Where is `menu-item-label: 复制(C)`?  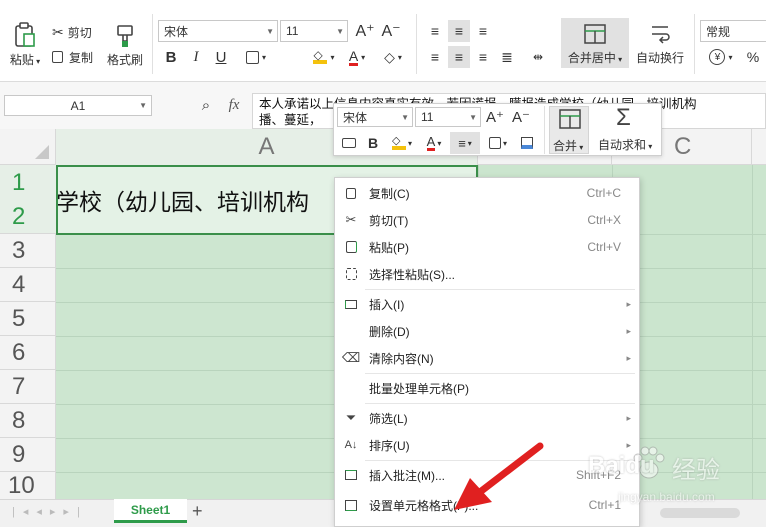 menu-item-label: 复制(C) is located at coordinates (389, 193).